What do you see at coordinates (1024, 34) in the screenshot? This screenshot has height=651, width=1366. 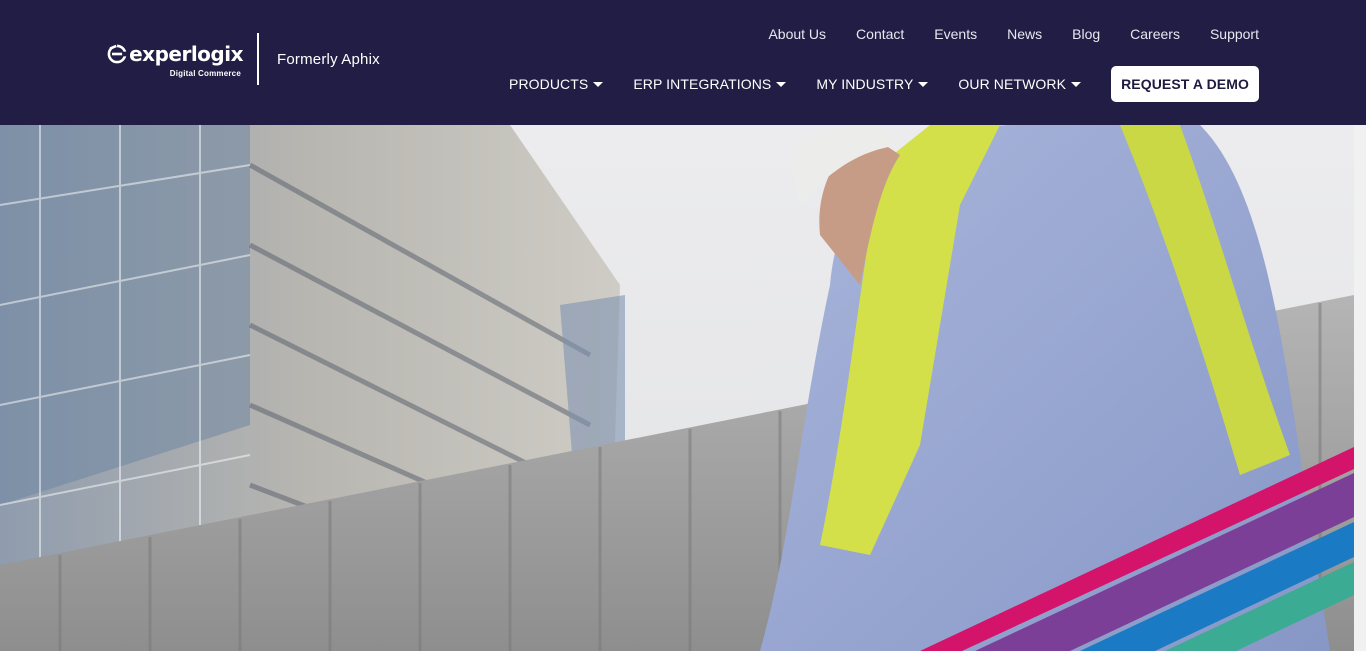 I see `nav-link-news: News` at bounding box center [1024, 34].